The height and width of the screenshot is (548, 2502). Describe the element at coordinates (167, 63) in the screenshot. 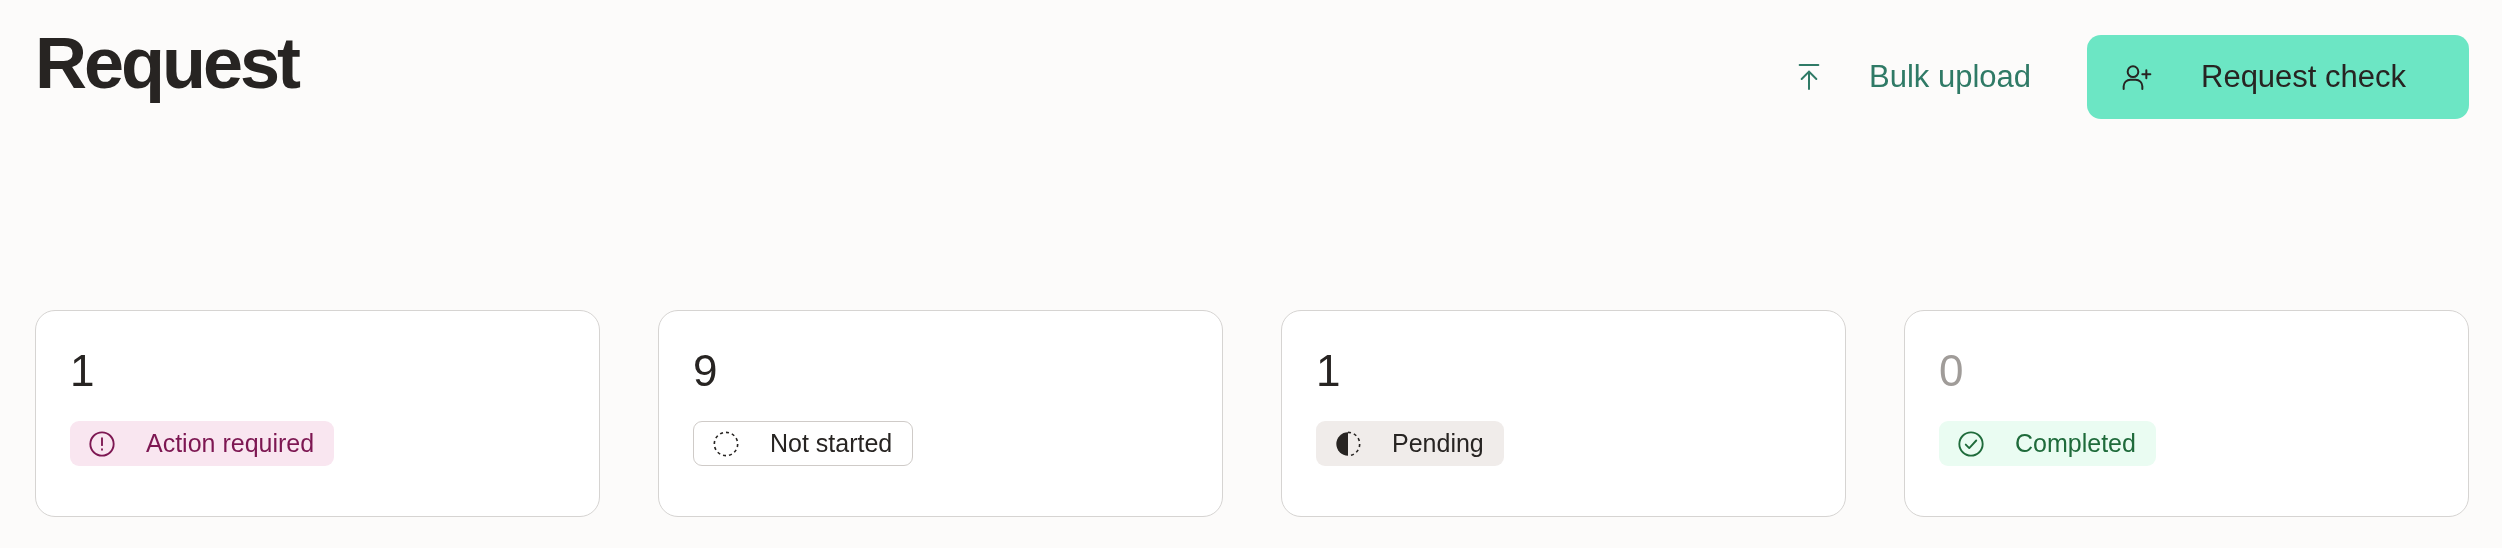

I see `page-title: Request` at that location.